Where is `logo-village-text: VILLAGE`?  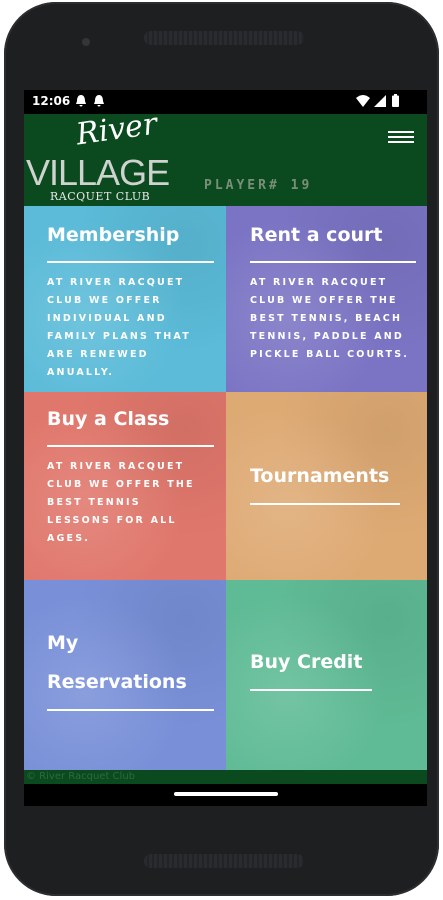 logo-village-text: VILLAGE is located at coordinates (98, 172).